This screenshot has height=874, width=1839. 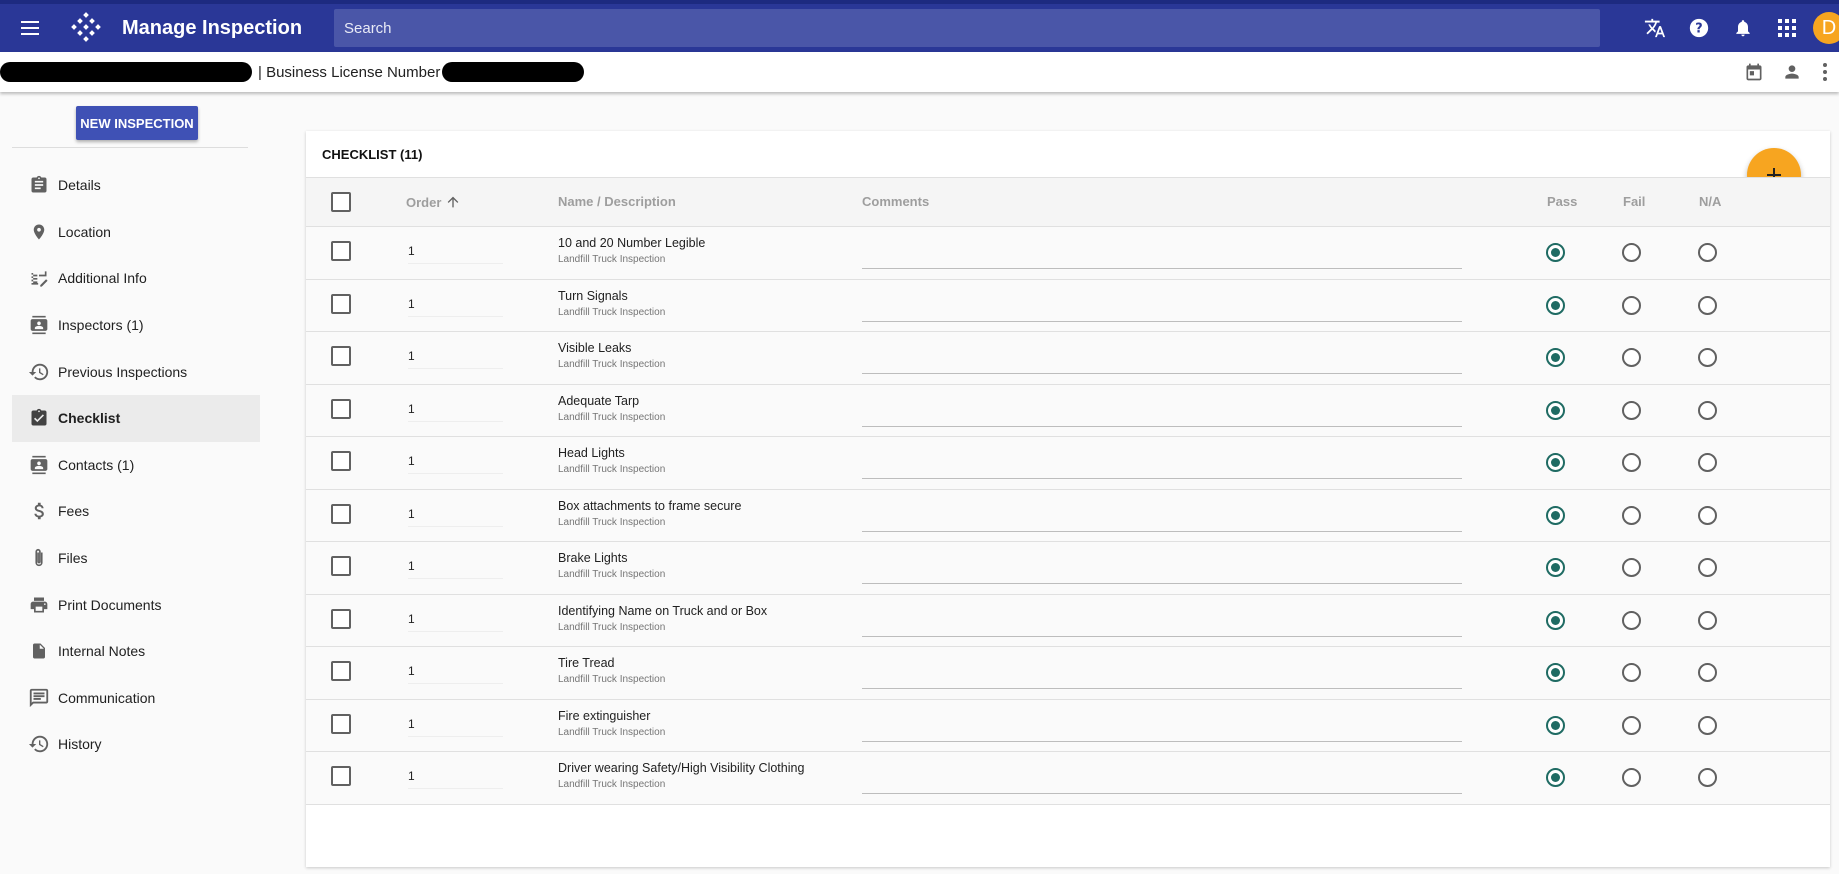 What do you see at coordinates (967, 28) in the screenshot?
I see `search-input: Search` at bounding box center [967, 28].